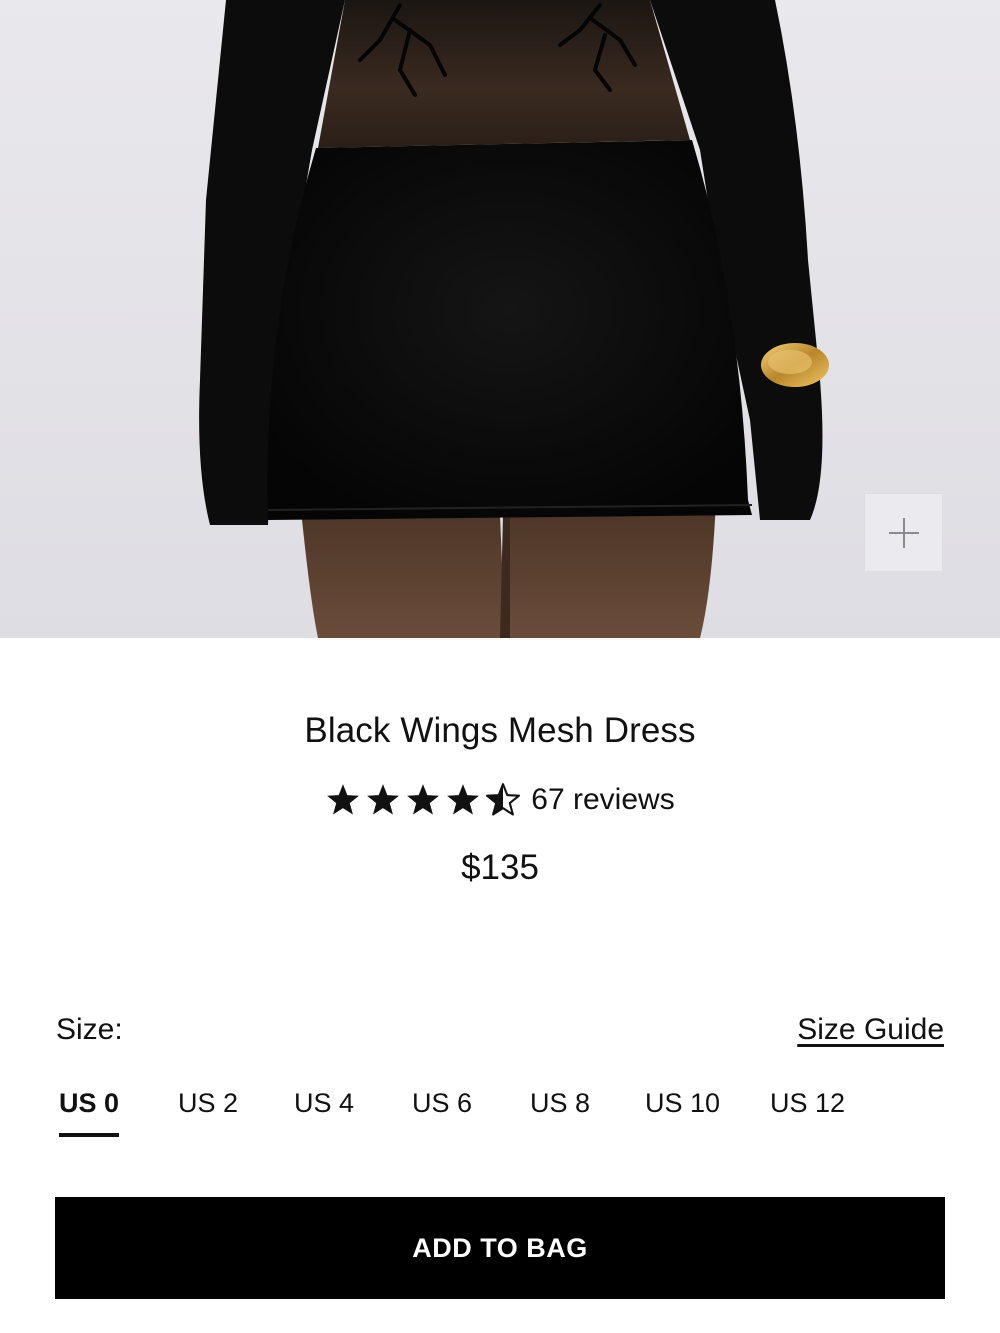 This screenshot has width=1000, height=1333. I want to click on zoom-button, so click(903, 532).